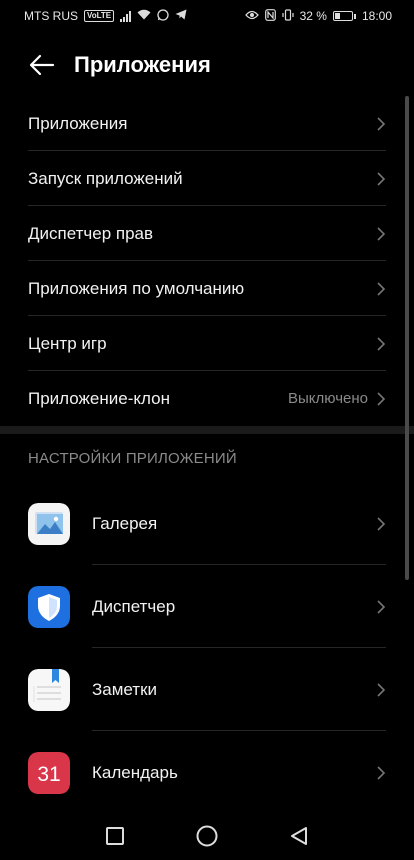 The image size is (414, 860). What do you see at coordinates (207, 123) in the screenshot?
I see `menu-item-apps: Приложения` at bounding box center [207, 123].